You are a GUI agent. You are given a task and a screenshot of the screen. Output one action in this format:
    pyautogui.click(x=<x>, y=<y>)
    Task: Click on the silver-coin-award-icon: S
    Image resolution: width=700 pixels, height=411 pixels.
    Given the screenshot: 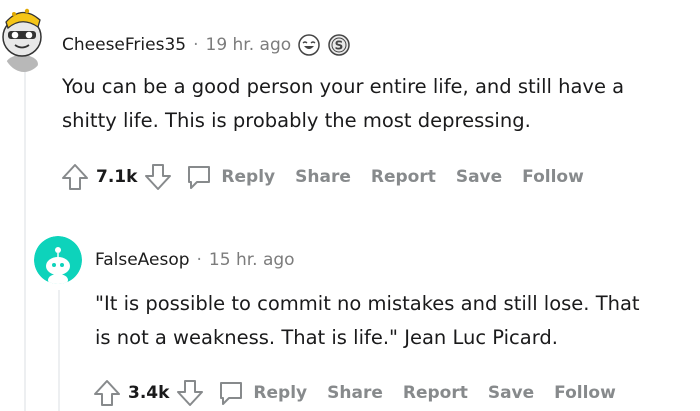 What is the action you would take?
    pyautogui.click(x=339, y=45)
    